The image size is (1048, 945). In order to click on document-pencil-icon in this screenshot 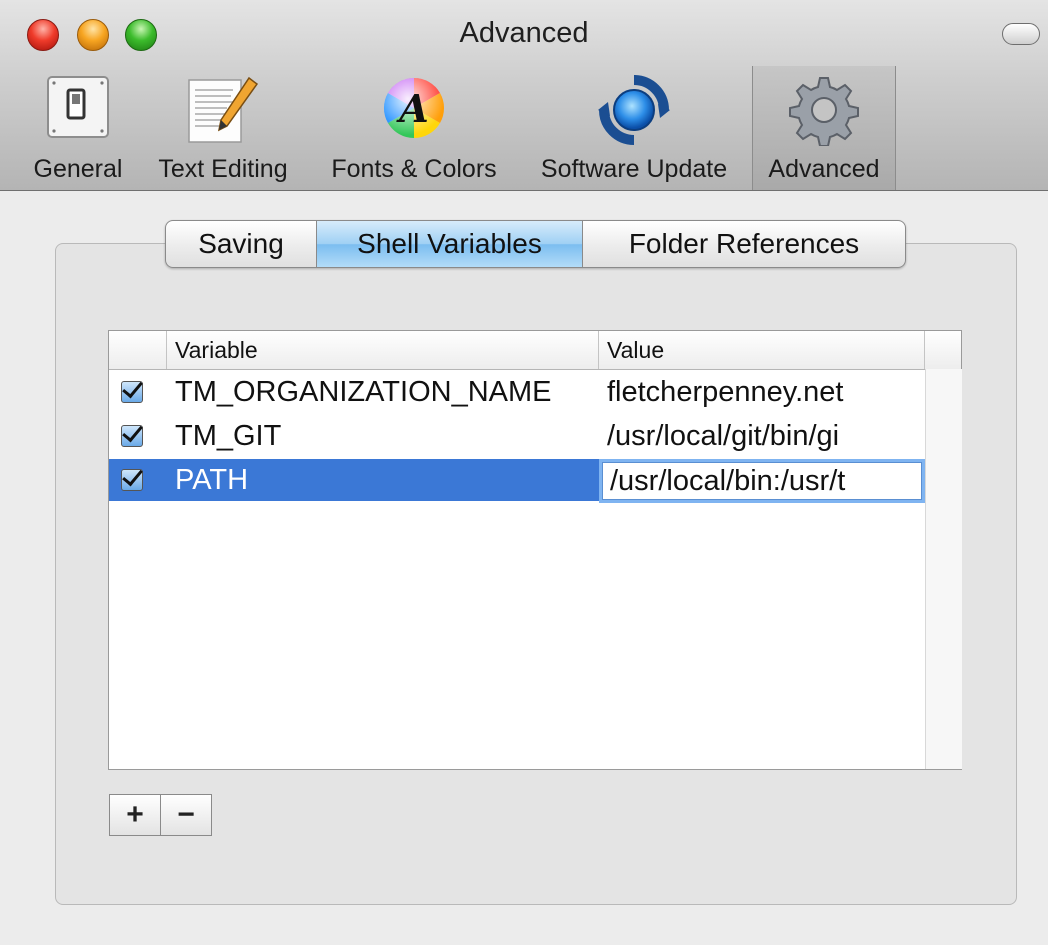, I will do `click(223, 112)`.